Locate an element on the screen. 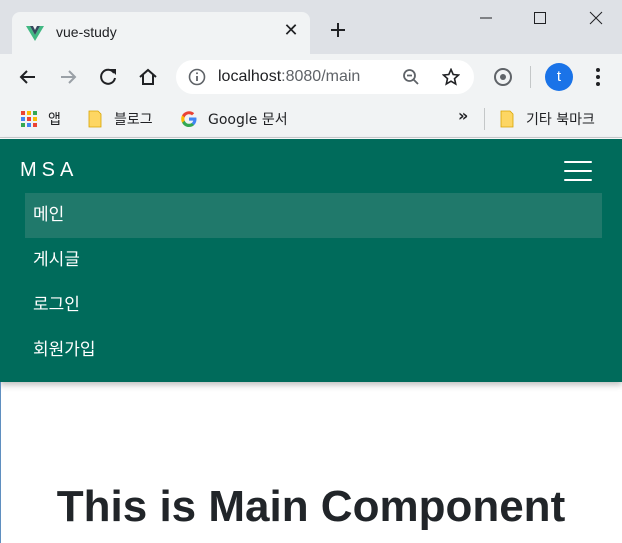 This screenshot has height=543, width=622. address-bar: localhost:8080/main is located at coordinates (325, 77).